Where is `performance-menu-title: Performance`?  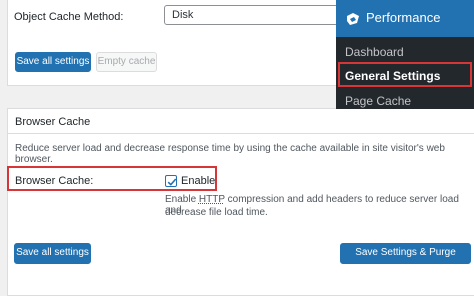 performance-menu-title: Performance is located at coordinates (403, 17).